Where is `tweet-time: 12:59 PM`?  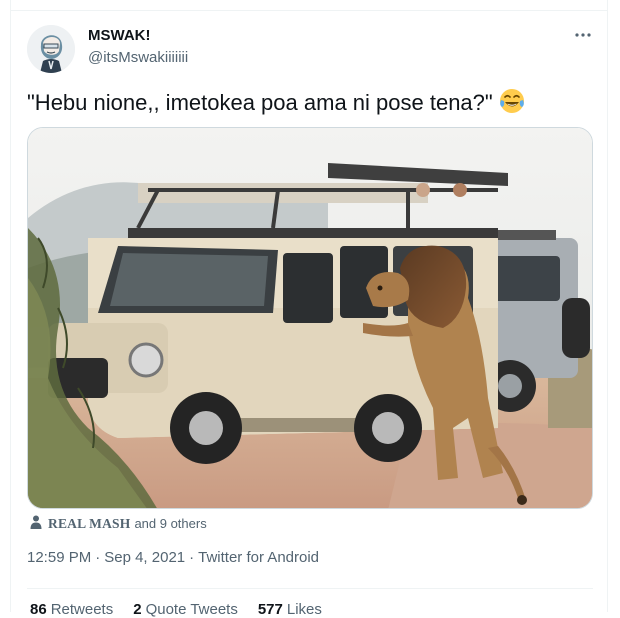 tweet-time: 12:59 PM is located at coordinates (59, 557).